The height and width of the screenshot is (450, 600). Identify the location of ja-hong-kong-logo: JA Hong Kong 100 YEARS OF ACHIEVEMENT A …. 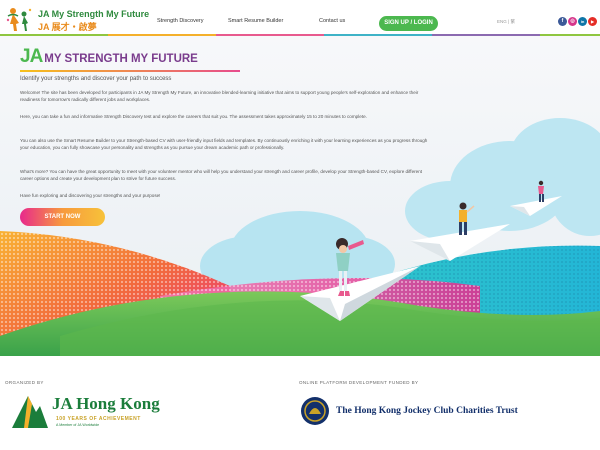
(95, 412).